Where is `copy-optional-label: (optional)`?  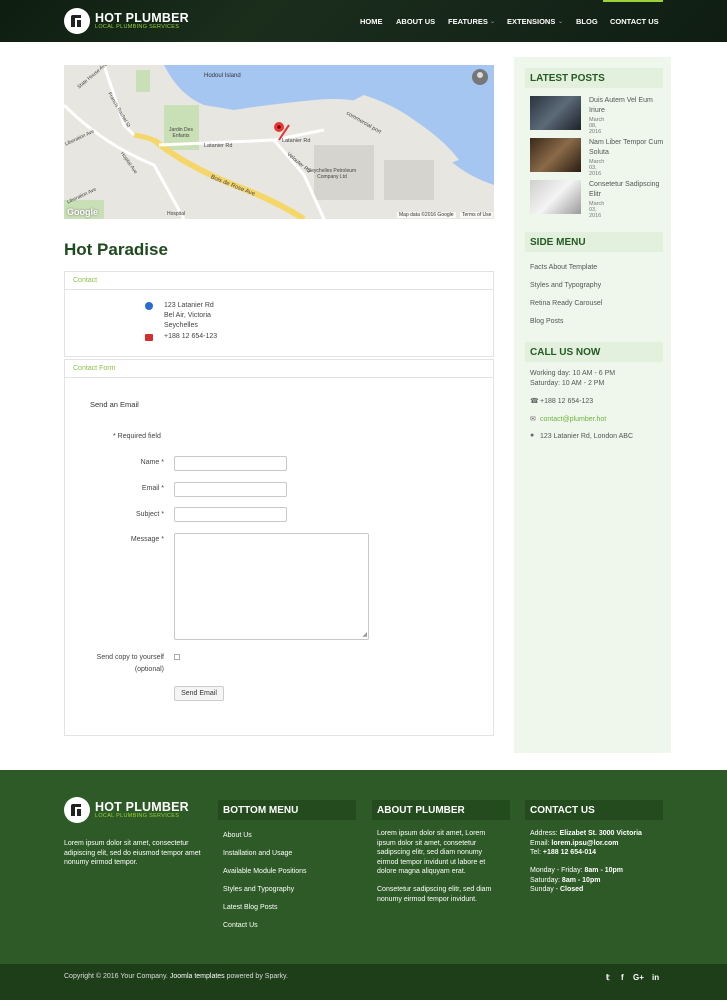 copy-optional-label: (optional) is located at coordinates (149, 669).